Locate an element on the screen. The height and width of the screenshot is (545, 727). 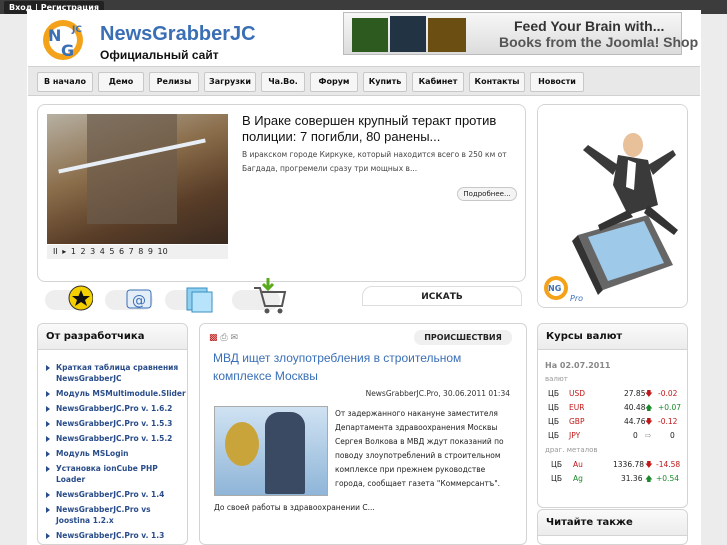
article-category: ПРОИСШЕСТВИЯ is located at coordinates (463, 337).